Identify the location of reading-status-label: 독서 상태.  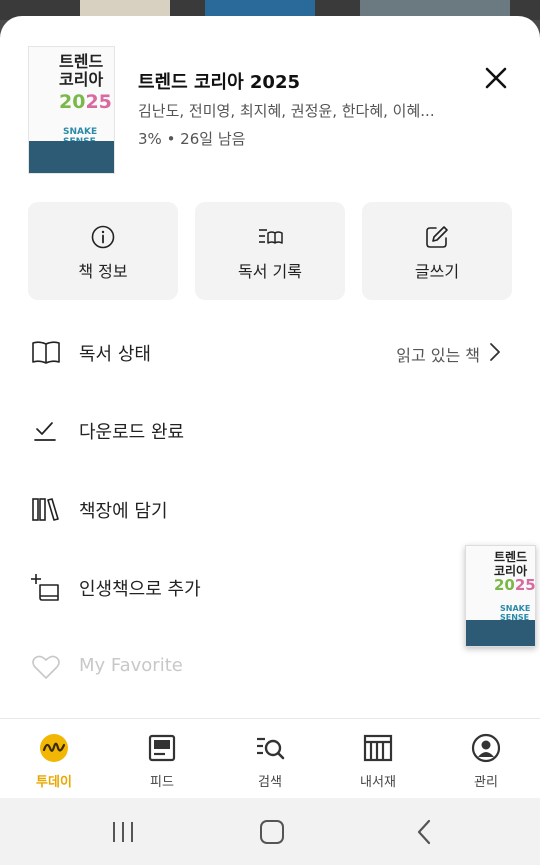
(115, 354).